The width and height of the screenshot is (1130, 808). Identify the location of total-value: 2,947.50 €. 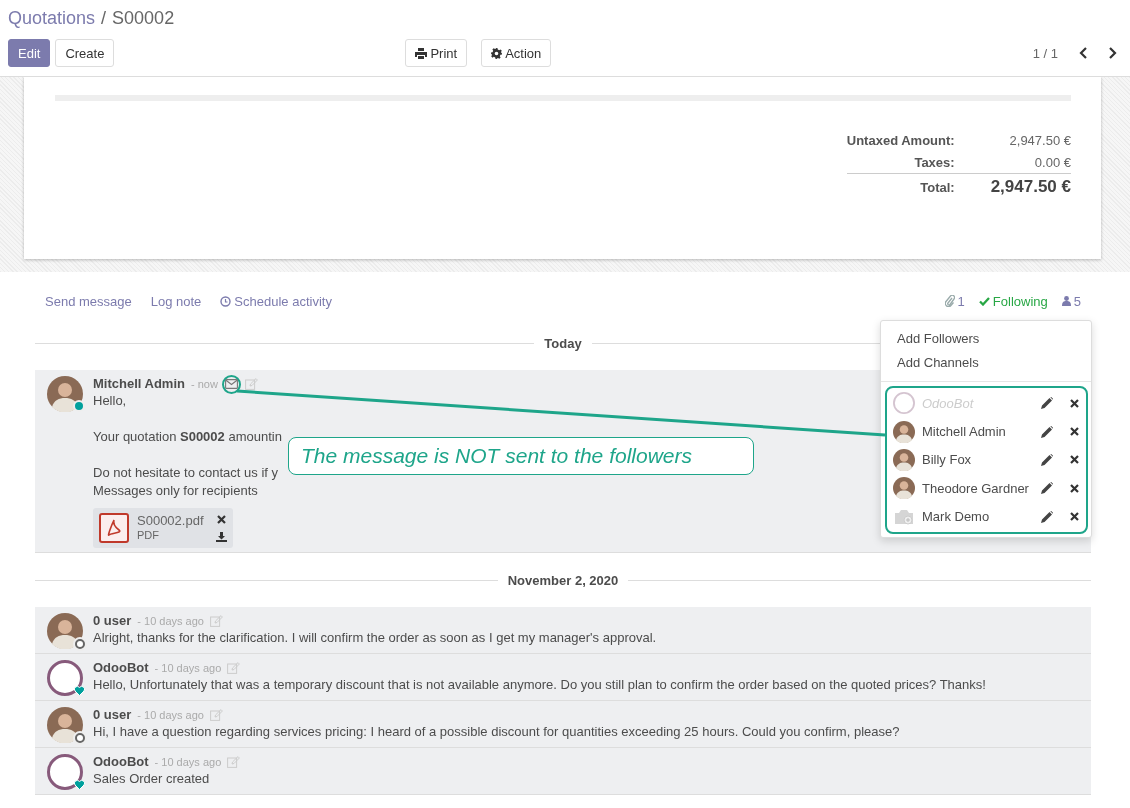
(1030, 186).